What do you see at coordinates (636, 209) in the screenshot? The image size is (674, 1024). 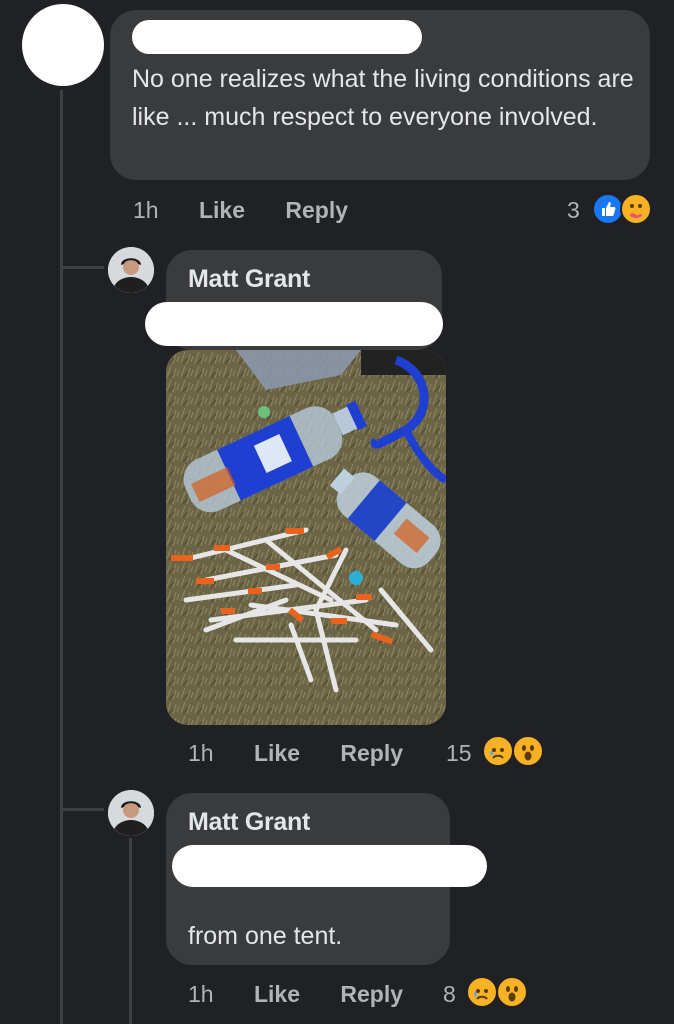 I see `care-icon` at bounding box center [636, 209].